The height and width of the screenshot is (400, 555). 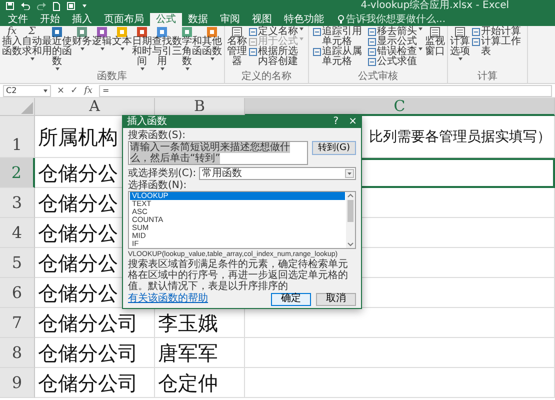 I want to click on group-label: 定义的名称, so click(x=266, y=77).